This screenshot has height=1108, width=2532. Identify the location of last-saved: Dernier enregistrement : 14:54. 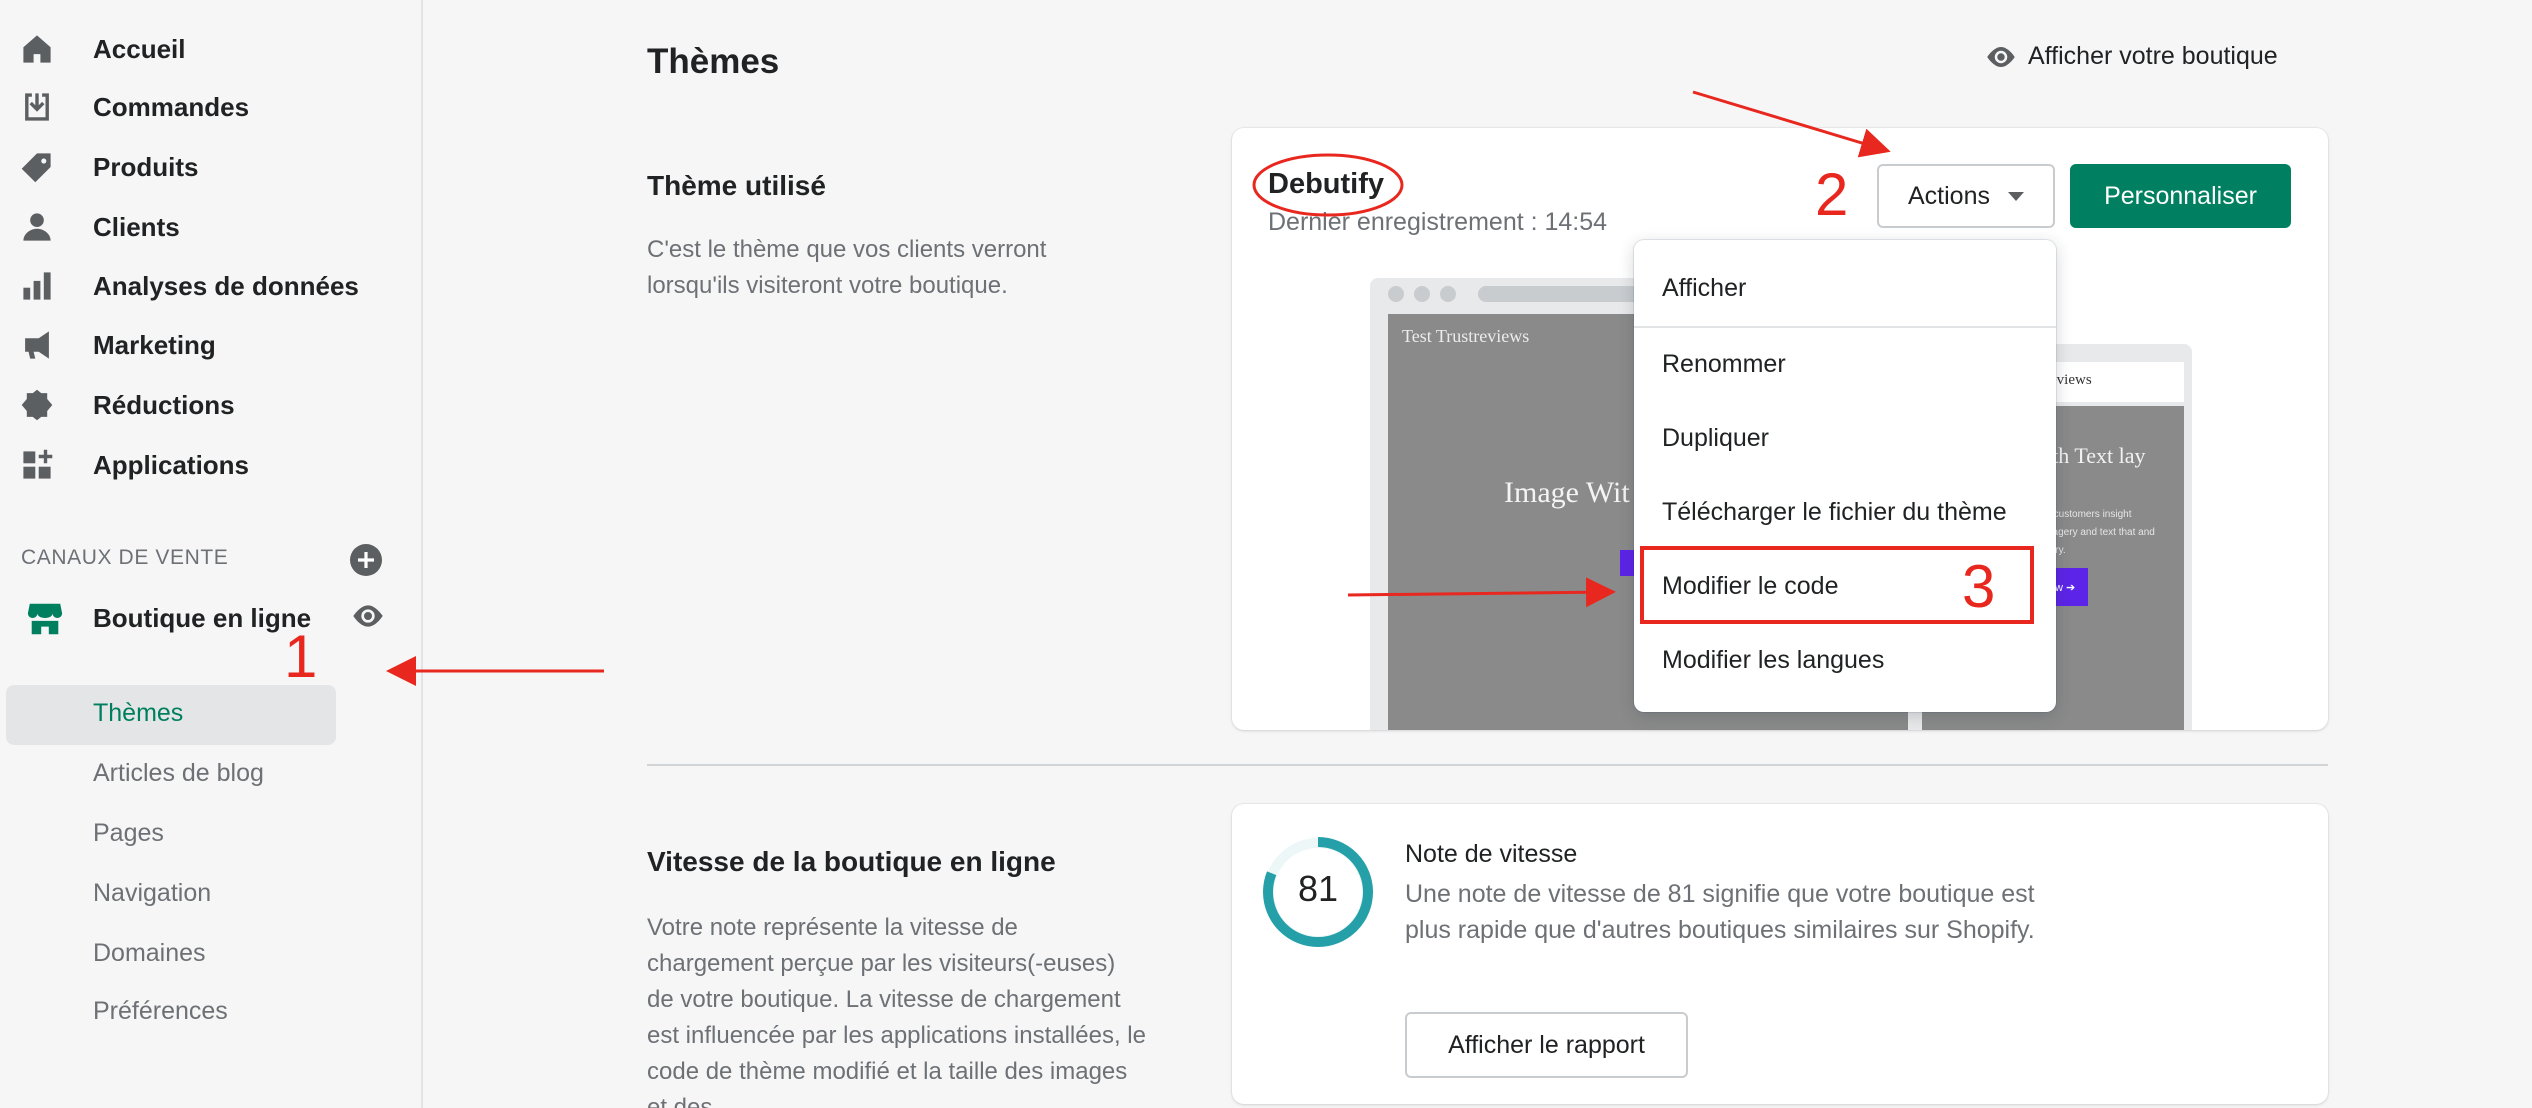
(1438, 222).